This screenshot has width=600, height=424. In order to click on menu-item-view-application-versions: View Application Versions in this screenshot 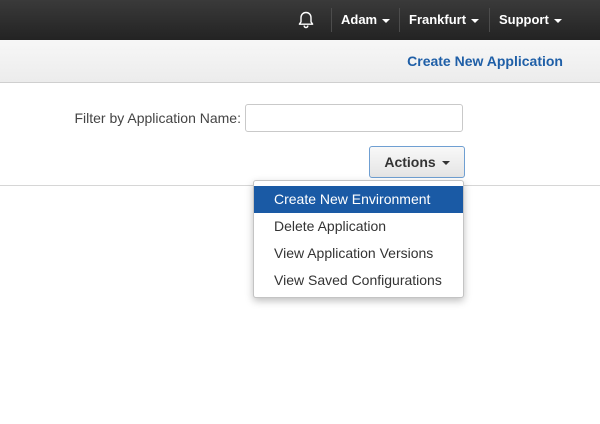, I will do `click(358, 253)`.